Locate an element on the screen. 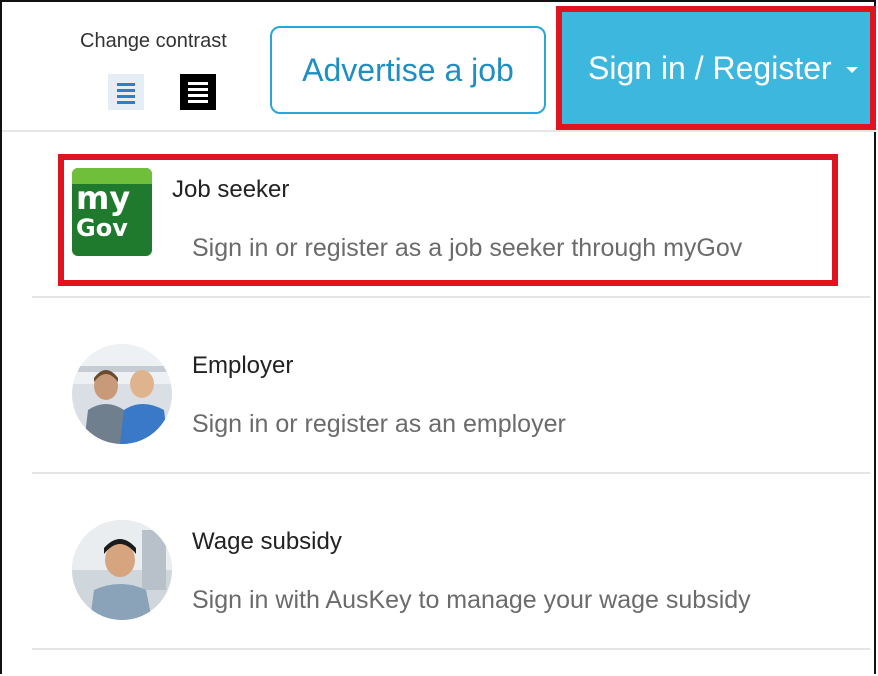 This screenshot has width=878, height=676. advertise-job-button: Advertise a job is located at coordinates (408, 70).